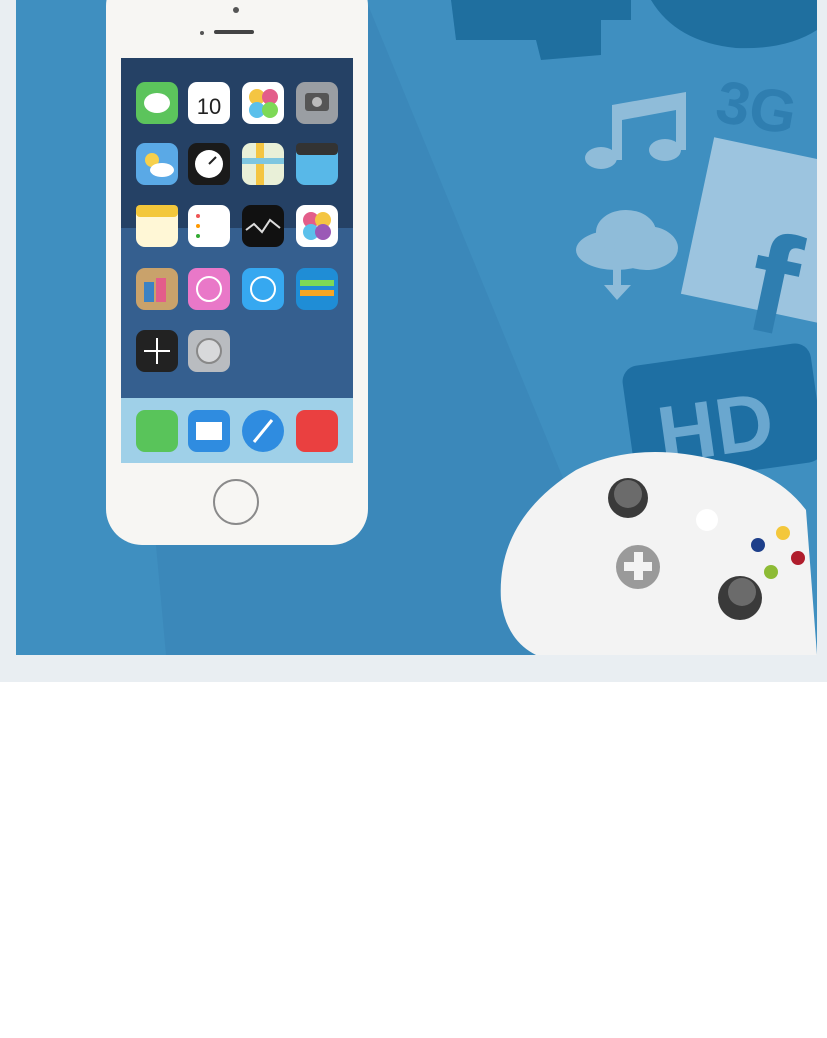 This screenshot has width=827, height=1038. Describe the element at coordinates (263, 289) in the screenshot. I see `app-store-icon` at that location.